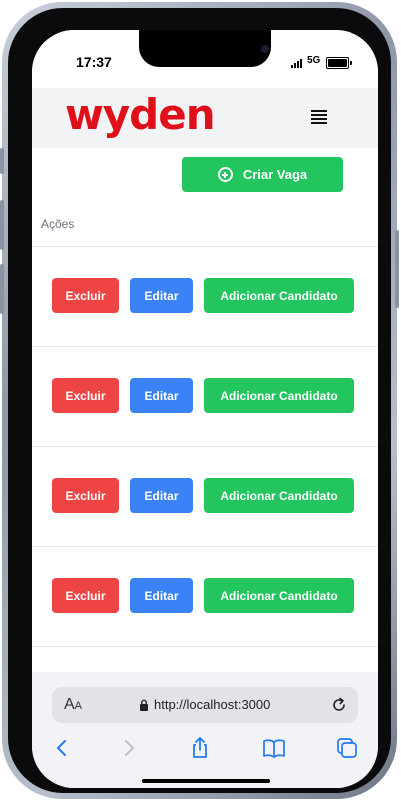 This screenshot has height=803, width=401. What do you see at coordinates (58, 224) in the screenshot?
I see `actions-column-header: Ações` at bounding box center [58, 224].